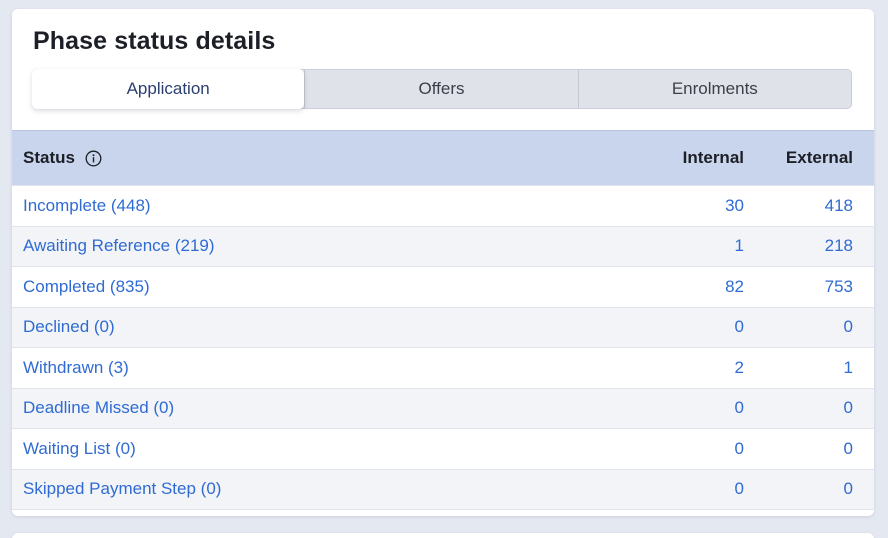  What do you see at coordinates (689, 206) in the screenshot?
I see `internal-count: 30` at bounding box center [689, 206].